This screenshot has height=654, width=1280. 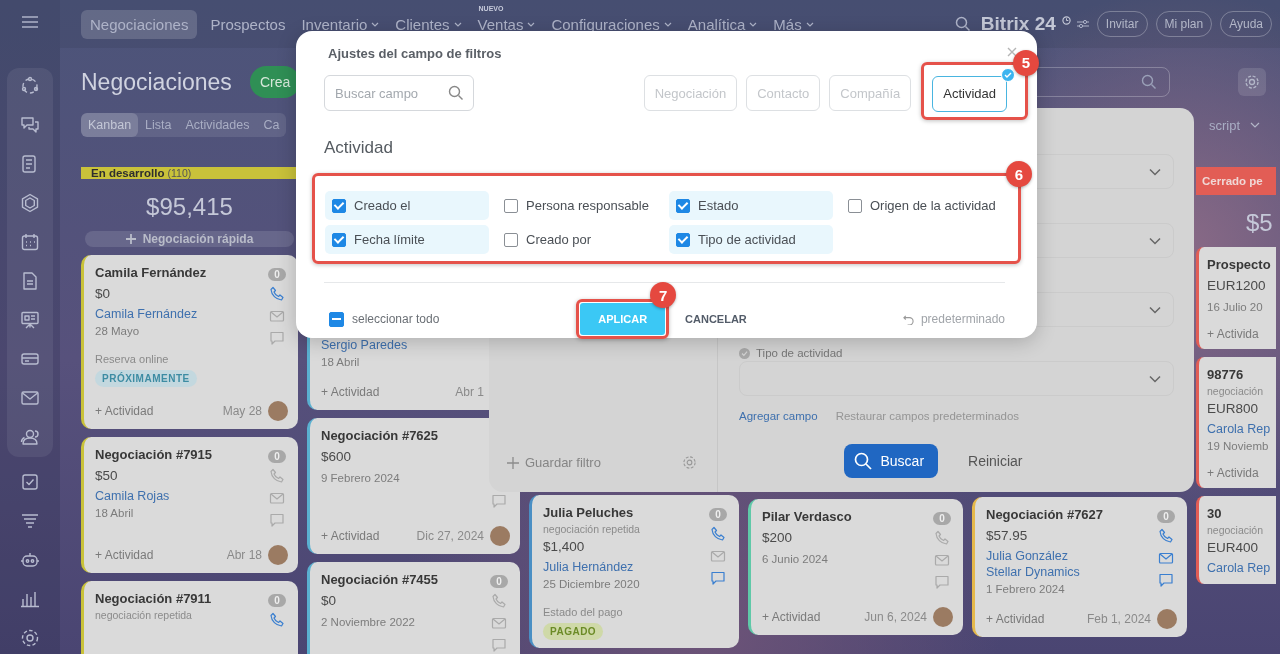 What do you see at coordinates (189, 505) in the screenshot?
I see `deal-card: Negociación #7915 $50 Camila Rojas 18 Abril 0 + Actividad Abr 18` at bounding box center [189, 505].